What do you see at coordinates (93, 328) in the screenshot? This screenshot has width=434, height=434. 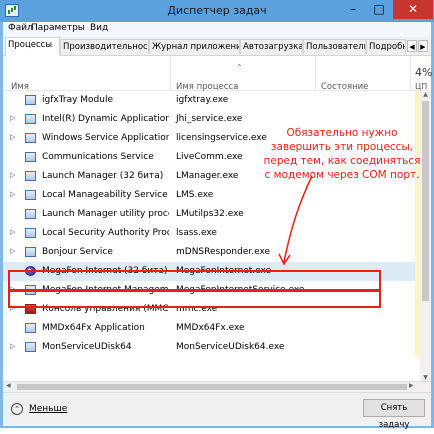 I see `process-display-name: MMDx64Fx Application` at bounding box center [93, 328].